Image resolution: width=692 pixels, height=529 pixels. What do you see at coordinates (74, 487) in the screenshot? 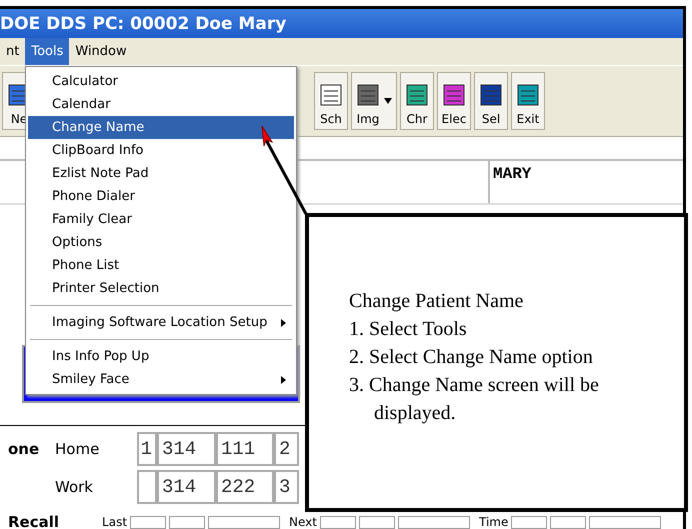
I see `phone-label: Work` at bounding box center [74, 487].